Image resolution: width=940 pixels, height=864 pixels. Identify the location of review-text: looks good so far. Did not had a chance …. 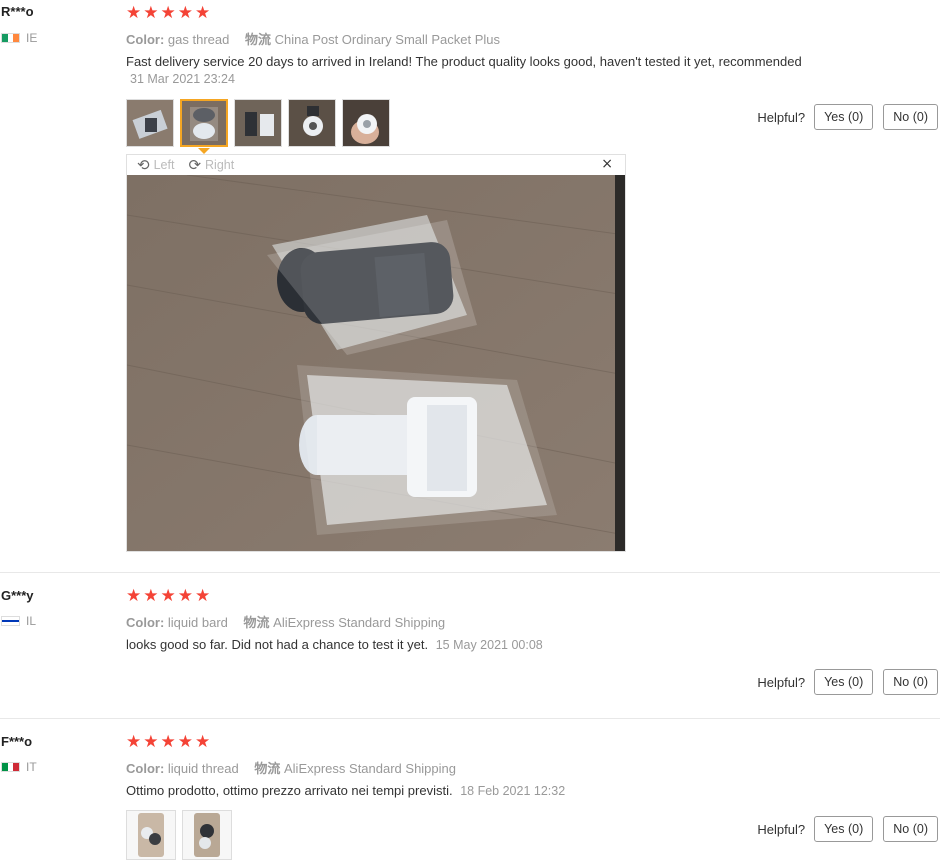
(277, 644).